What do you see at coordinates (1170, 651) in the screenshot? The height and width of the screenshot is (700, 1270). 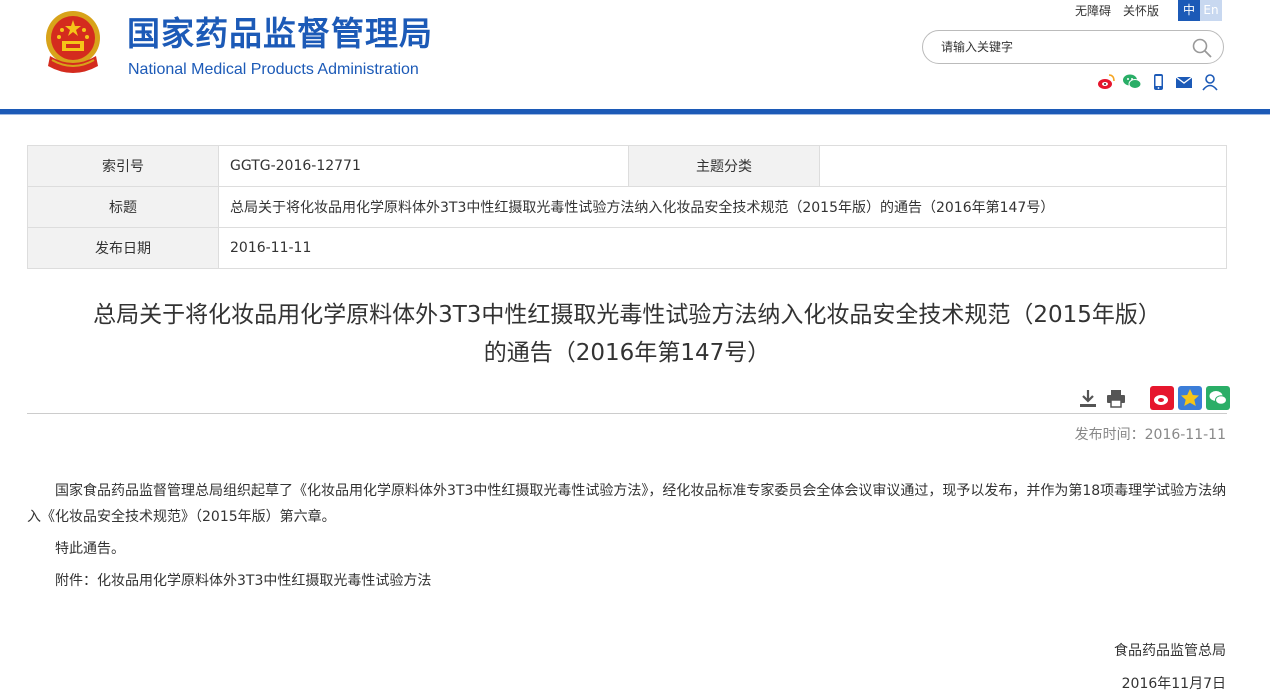 I see `signature: 食品药品监管总局` at bounding box center [1170, 651].